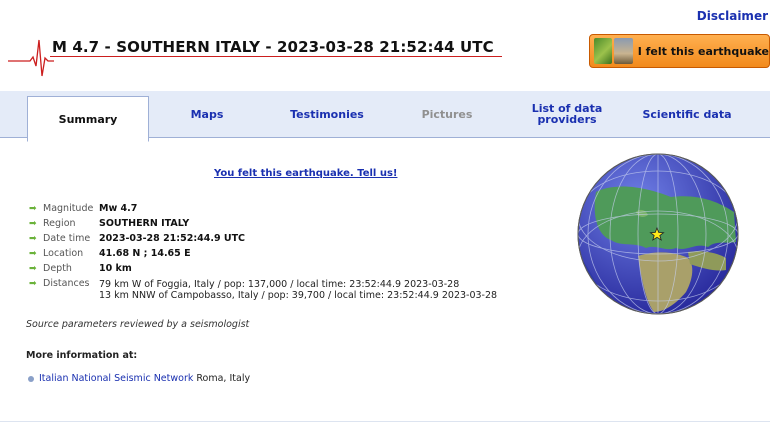  I want to click on param-label: Distances, so click(66, 283).